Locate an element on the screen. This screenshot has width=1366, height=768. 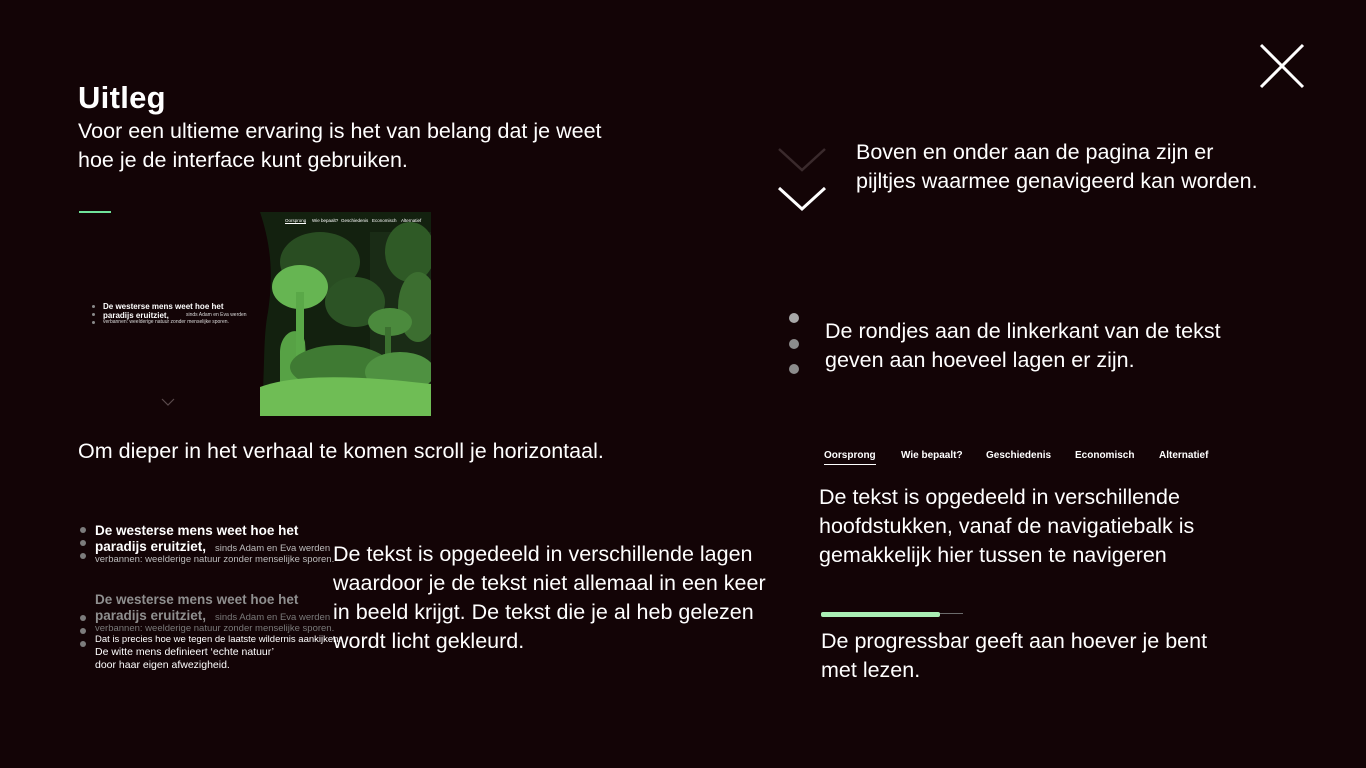
page-title: Uitleg is located at coordinates (122, 97).